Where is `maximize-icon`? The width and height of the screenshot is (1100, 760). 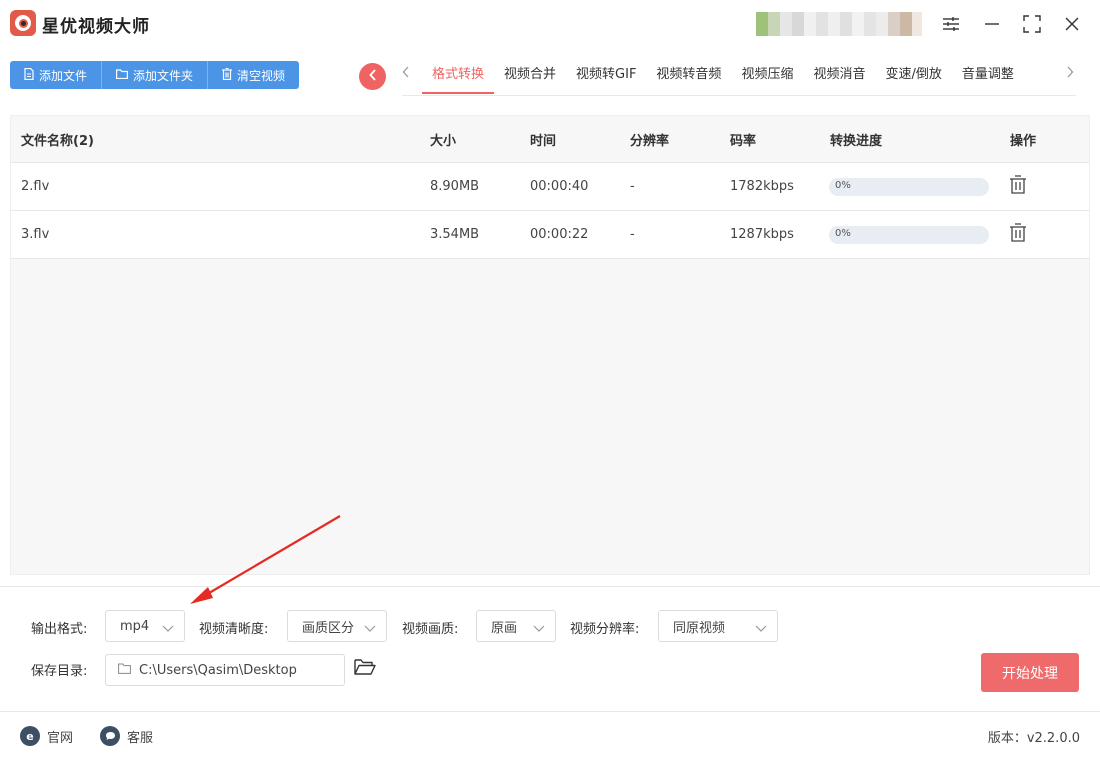 maximize-icon is located at coordinates (1032, 24).